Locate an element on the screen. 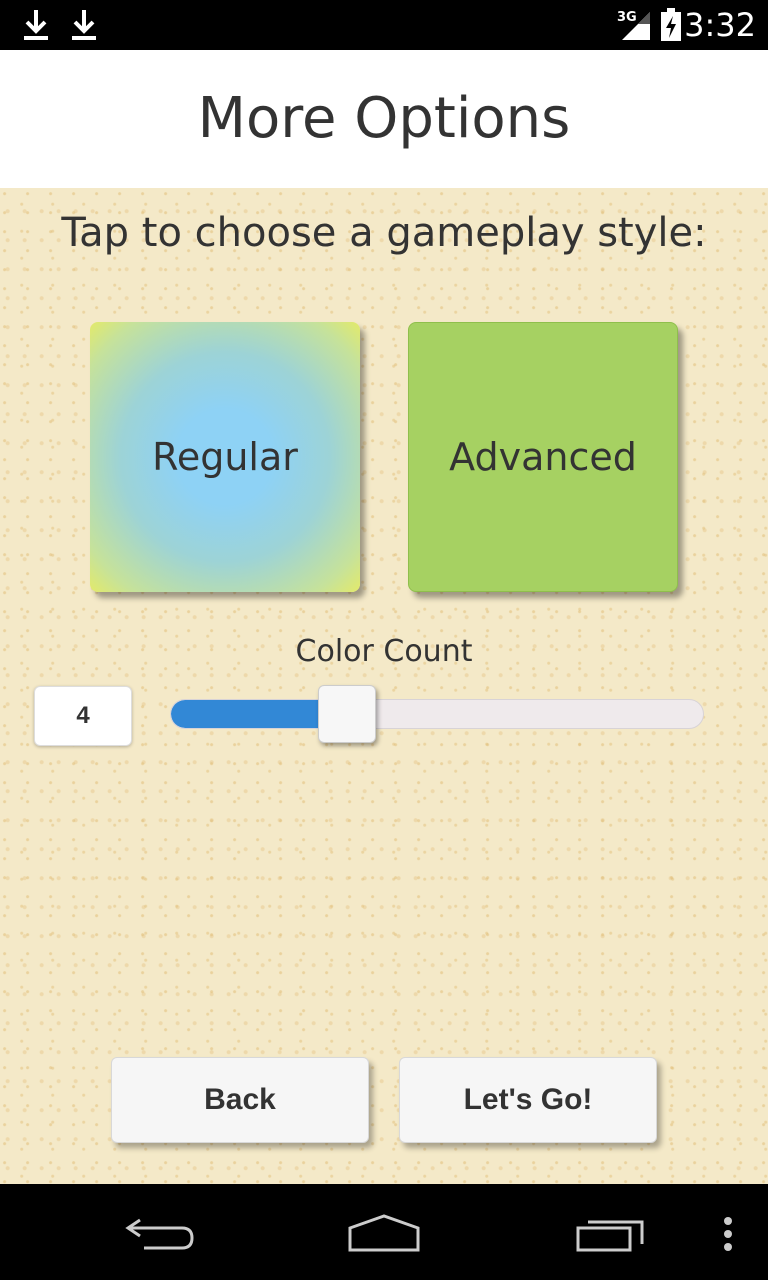  gameplay-style-prompt: Tap to choose a gameplay style: is located at coordinates (384, 233).